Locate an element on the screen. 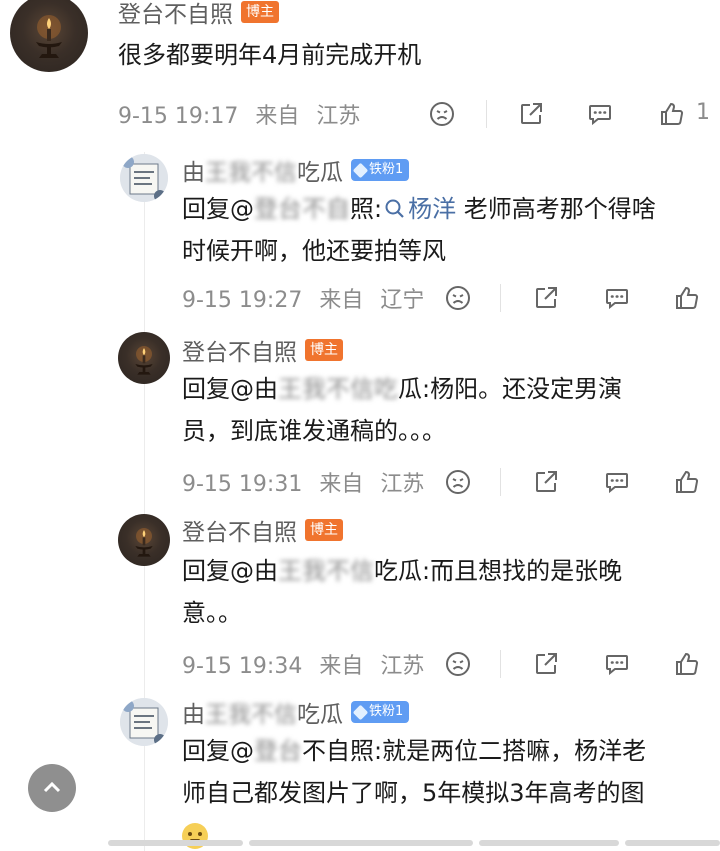 The width and height of the screenshot is (720, 851). mention-redacted: 王我不信吃 is located at coordinates (338, 389).